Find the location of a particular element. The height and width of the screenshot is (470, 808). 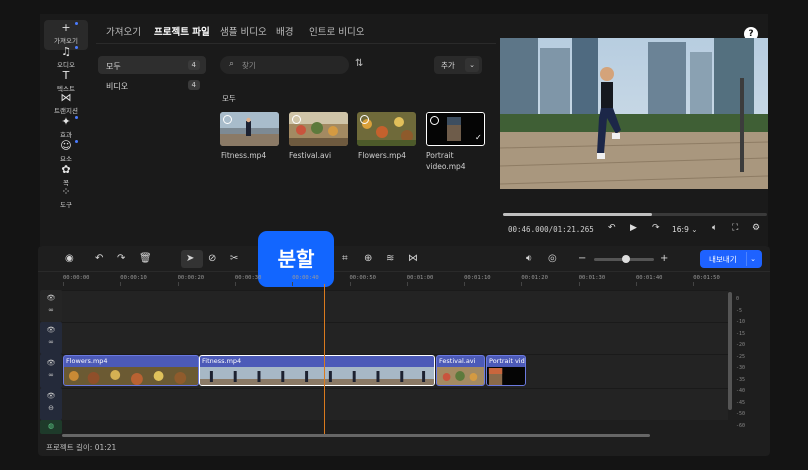

snap-icon: ◎ is located at coordinates (552, 258).